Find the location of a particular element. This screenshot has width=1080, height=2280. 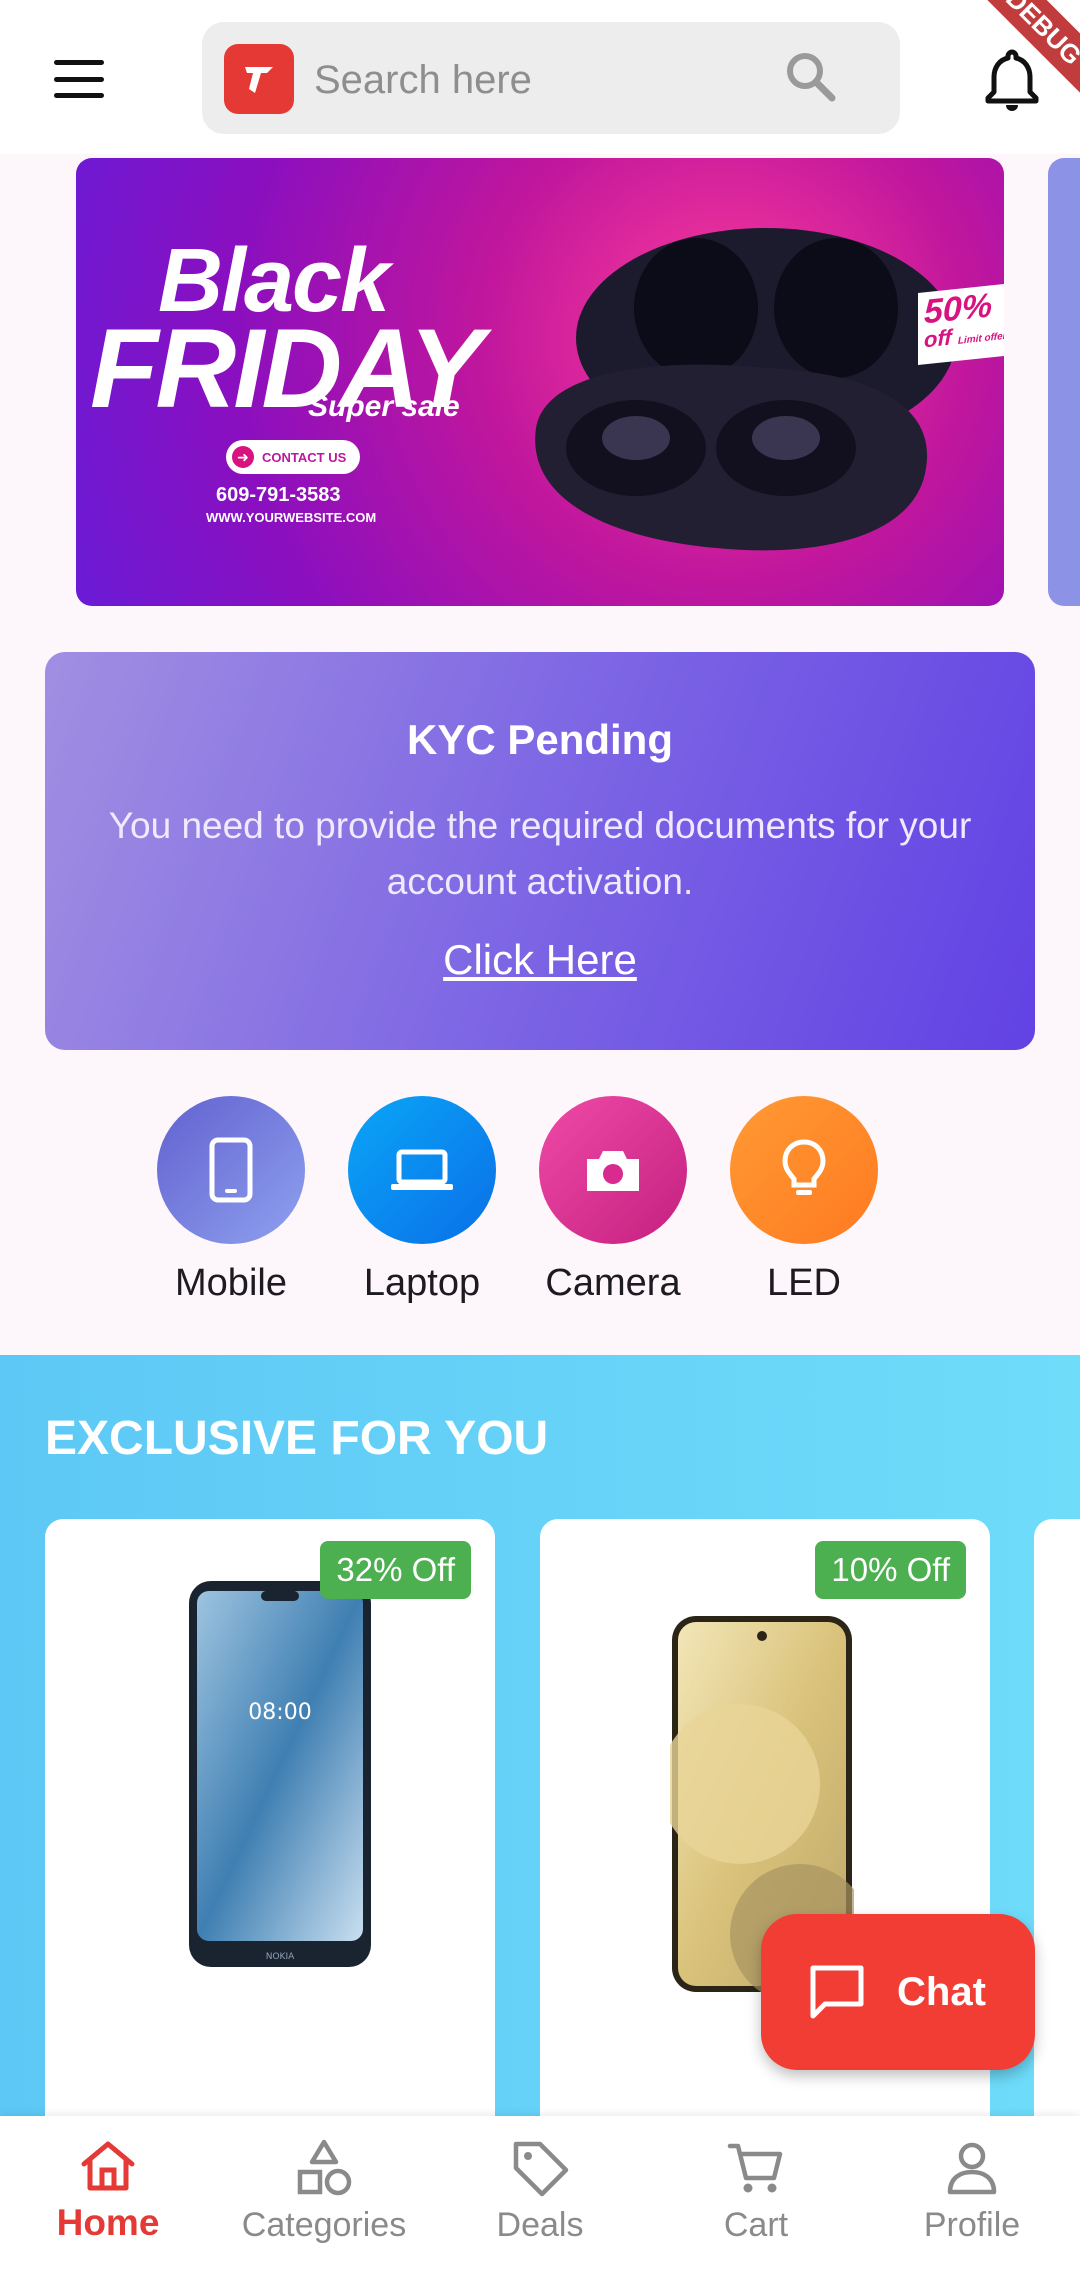

product-card: NOKIA 08:00 32% Off is located at coordinates (270, 1818).